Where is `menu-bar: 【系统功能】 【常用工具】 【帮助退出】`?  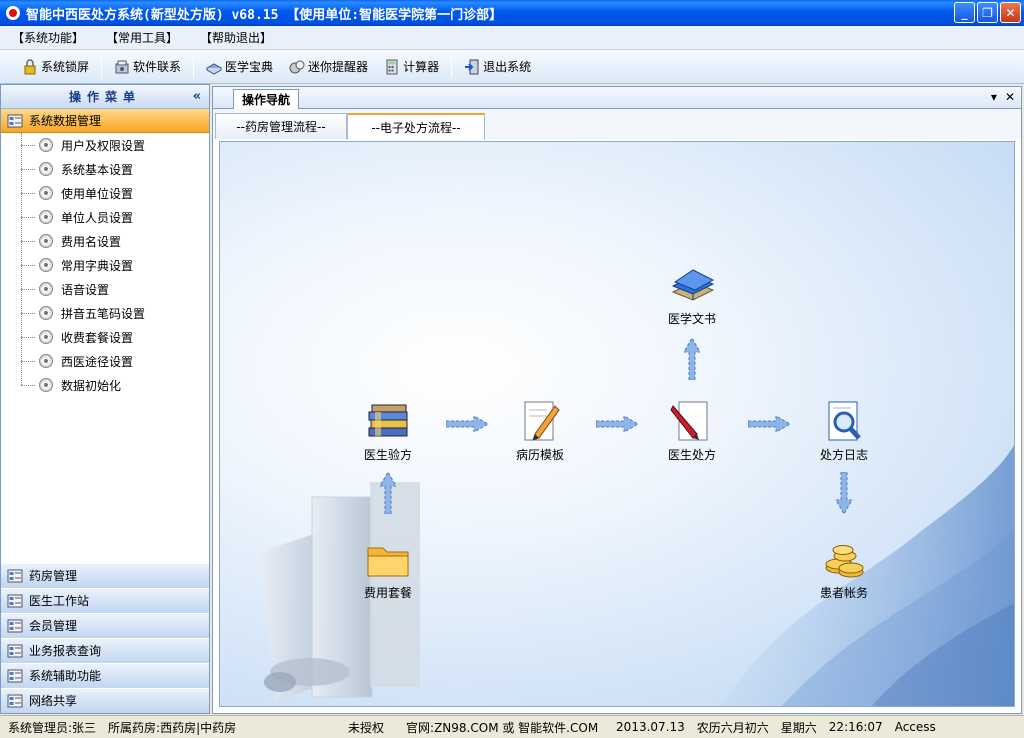
menu-bar: 【系统功能】 【常用工具】 【帮助退出】 is located at coordinates (512, 38).